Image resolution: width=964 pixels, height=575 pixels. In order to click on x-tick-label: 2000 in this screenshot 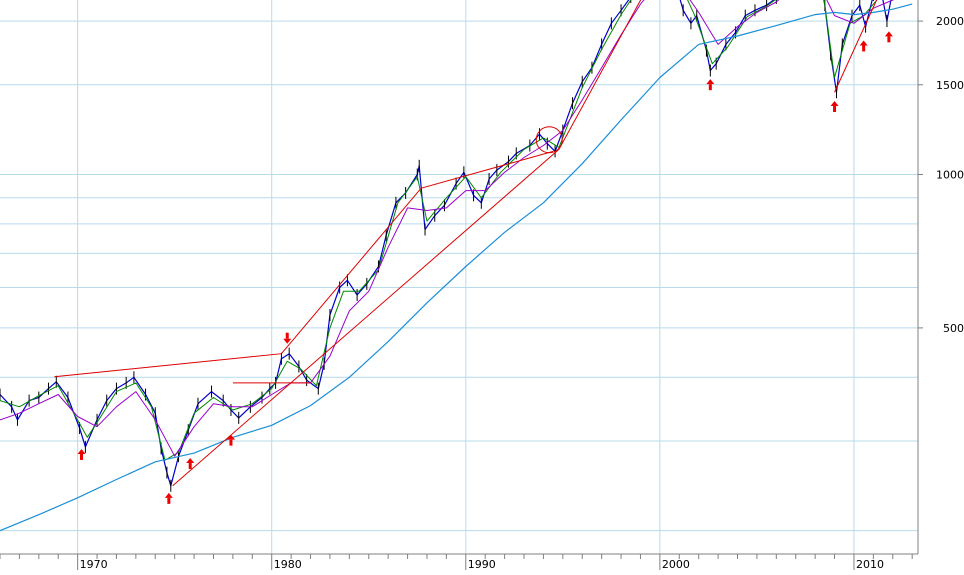, I will do `click(676, 564)`.